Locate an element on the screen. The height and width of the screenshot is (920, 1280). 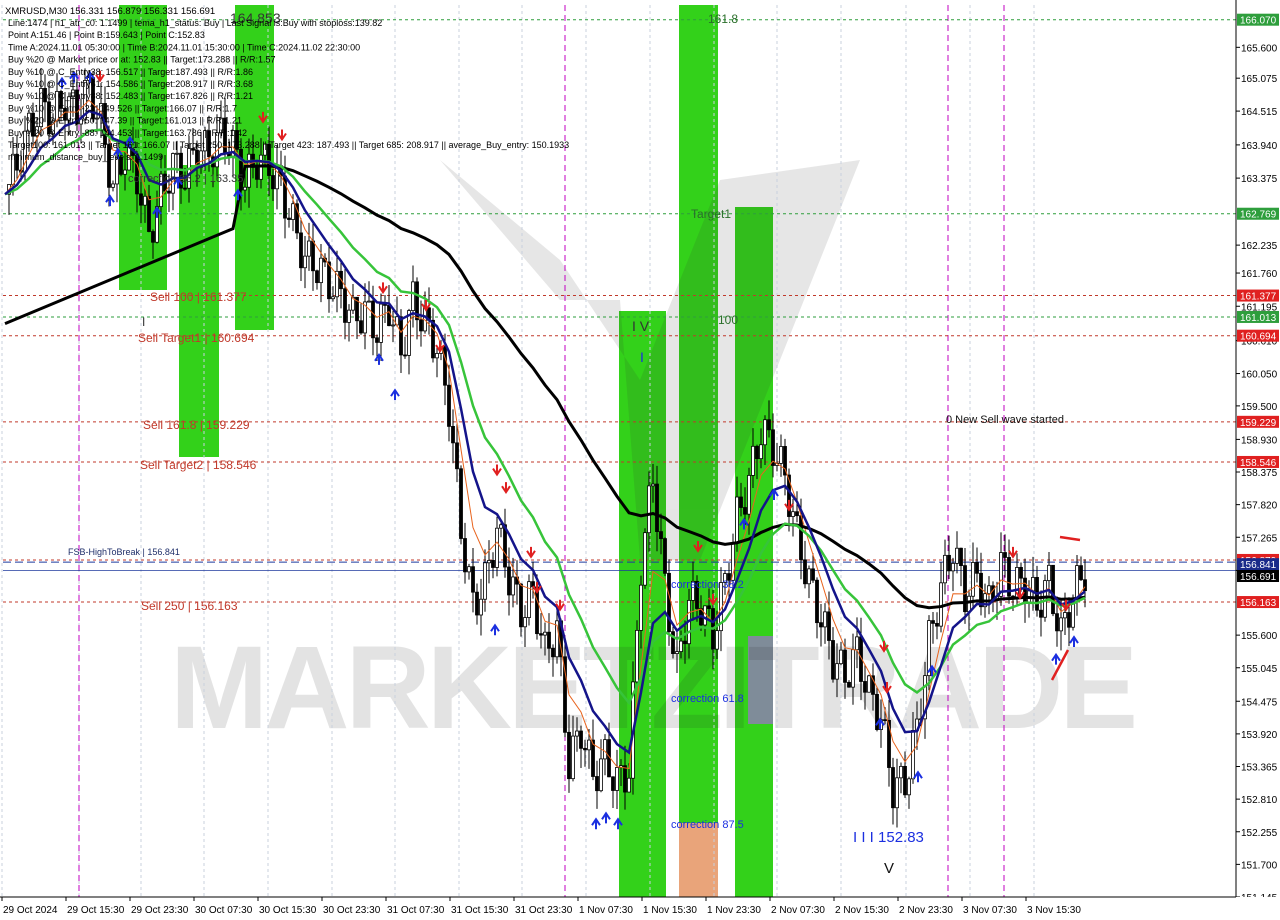
x-axis-panel is located at coordinates (640, 908).